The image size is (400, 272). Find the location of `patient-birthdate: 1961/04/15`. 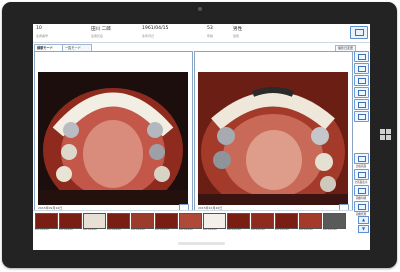

patient-birthdate: 1961/04/15 is located at coordinates (155, 28).